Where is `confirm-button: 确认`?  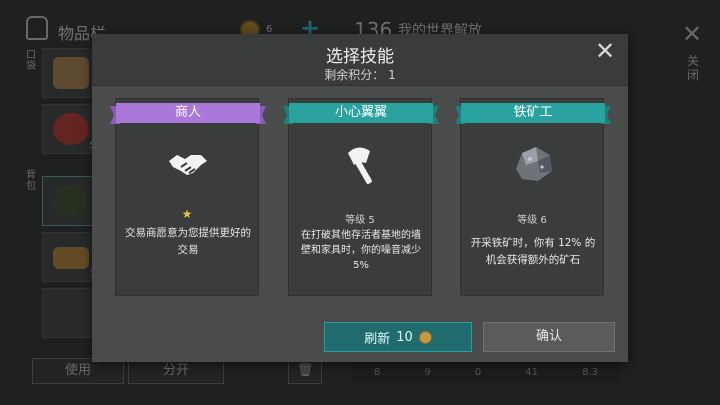
confirm-button: 确认 is located at coordinates (549, 337).